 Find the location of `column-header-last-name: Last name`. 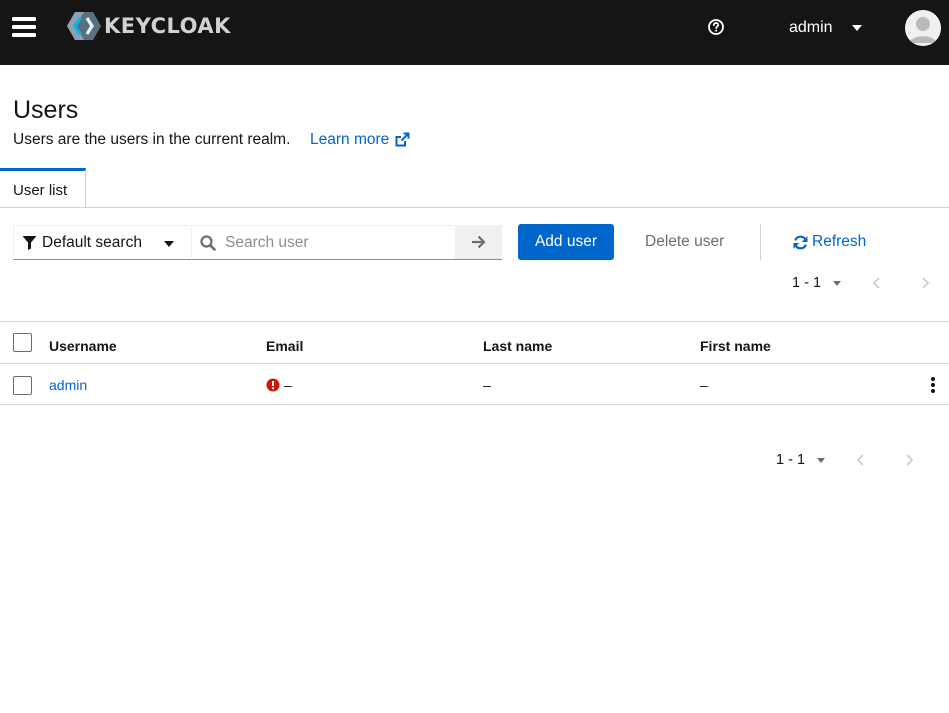

column-header-last-name: Last name is located at coordinates (517, 346).